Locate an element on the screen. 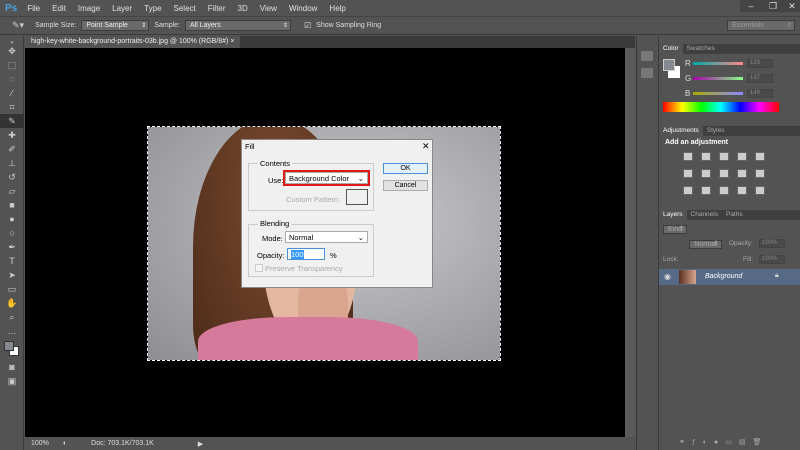 The image size is (800, 450). pen-tool-icon: ✒ is located at coordinates (12, 247).